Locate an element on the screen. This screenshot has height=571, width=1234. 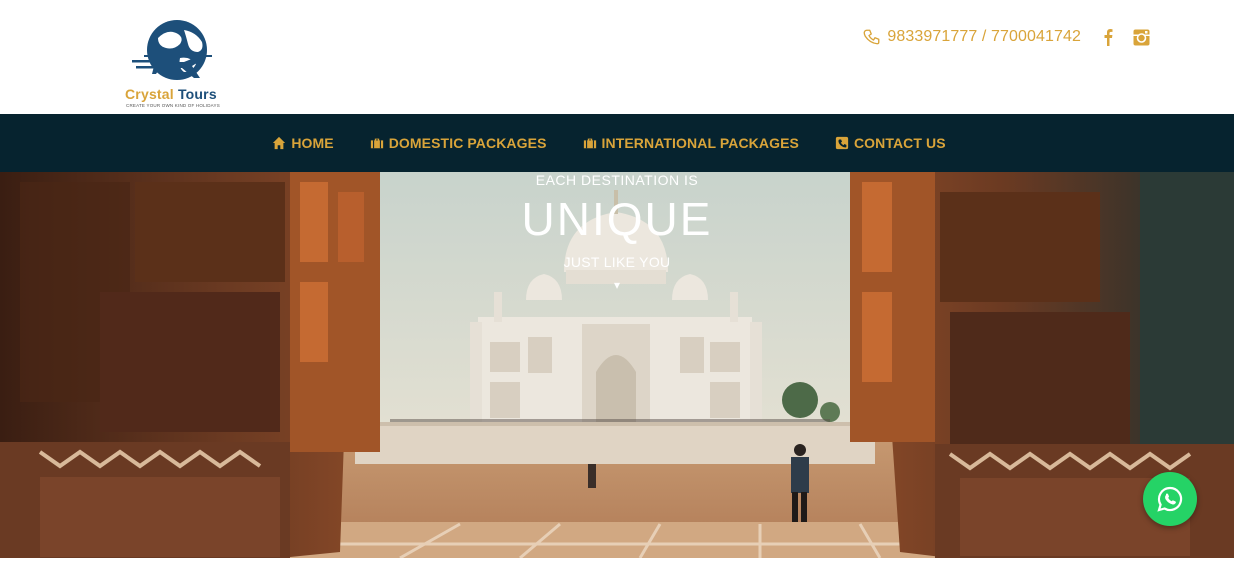
nav-item-domestic-packages: DOMESTIC PACKAGES is located at coordinates (458, 143).